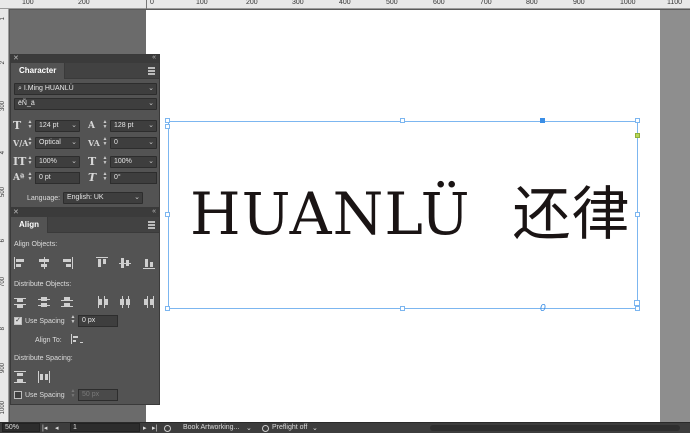  I want to click on use-spacing-distribute-checkbox, so click(18, 395).